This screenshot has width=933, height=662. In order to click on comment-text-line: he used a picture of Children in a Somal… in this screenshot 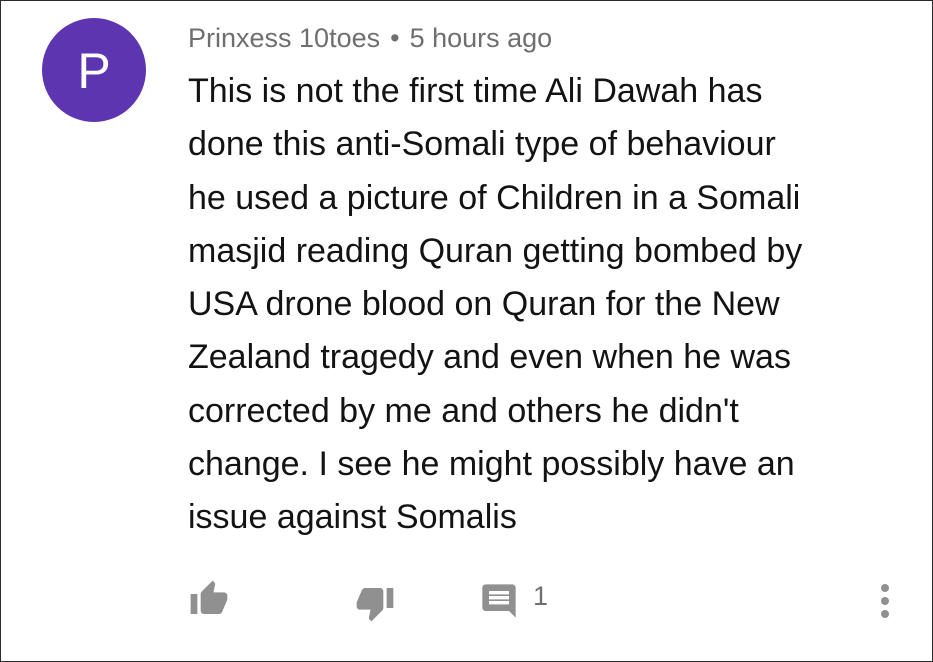, I will do `click(494, 197)`.